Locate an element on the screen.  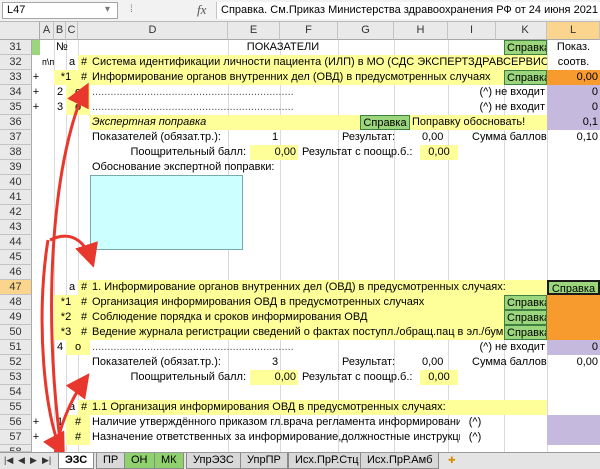
outline-marker is located at coordinates (36, 47).